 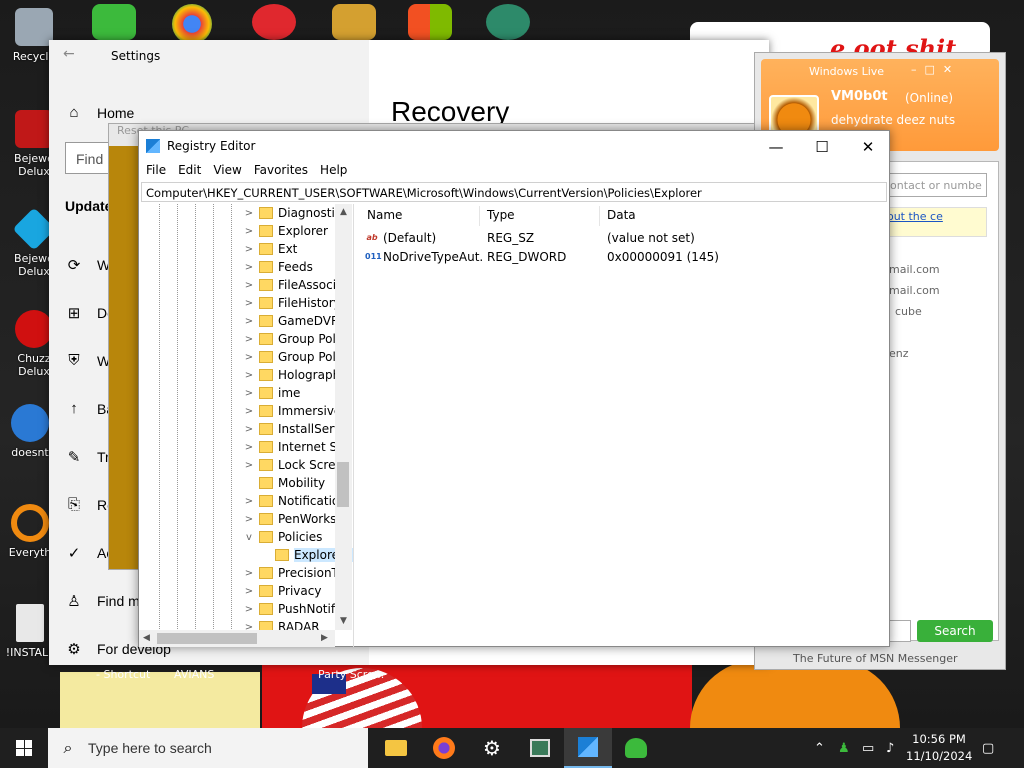 I want to click on p-app-icon, so click(x=274, y=22).